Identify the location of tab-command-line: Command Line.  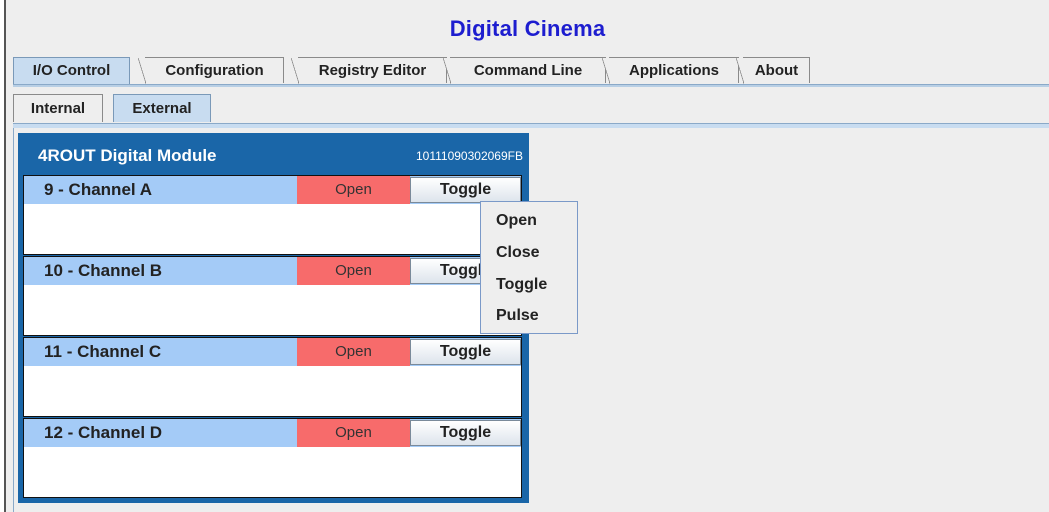
(524, 70).